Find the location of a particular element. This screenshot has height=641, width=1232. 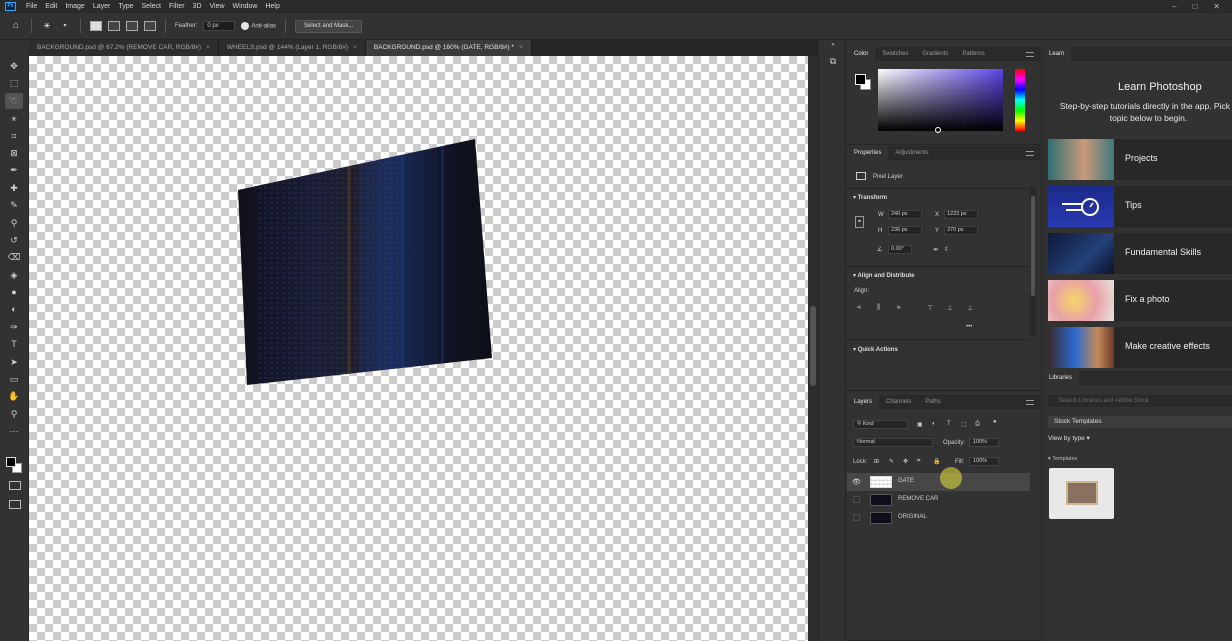

eye-icon: 👁 is located at coordinates (856, 482).